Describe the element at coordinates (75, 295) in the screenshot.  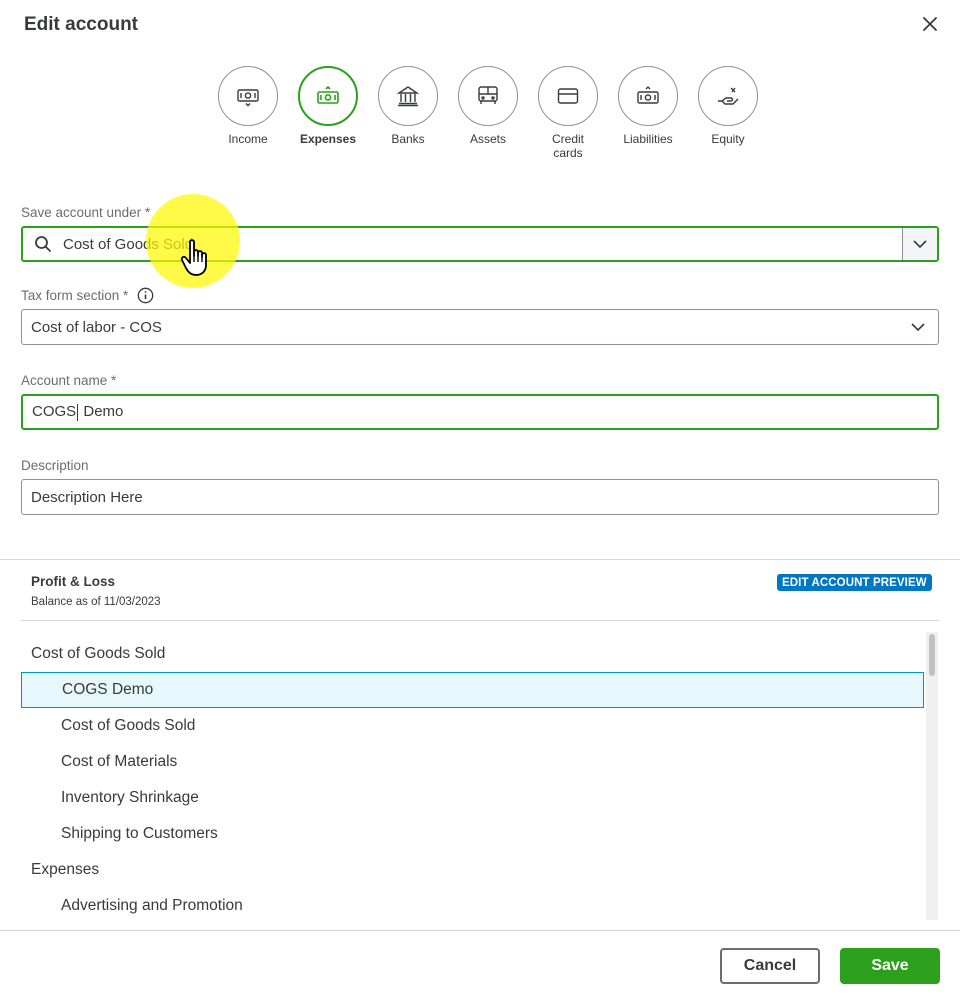
I see `tax-form-label: Tax form section *` at that location.